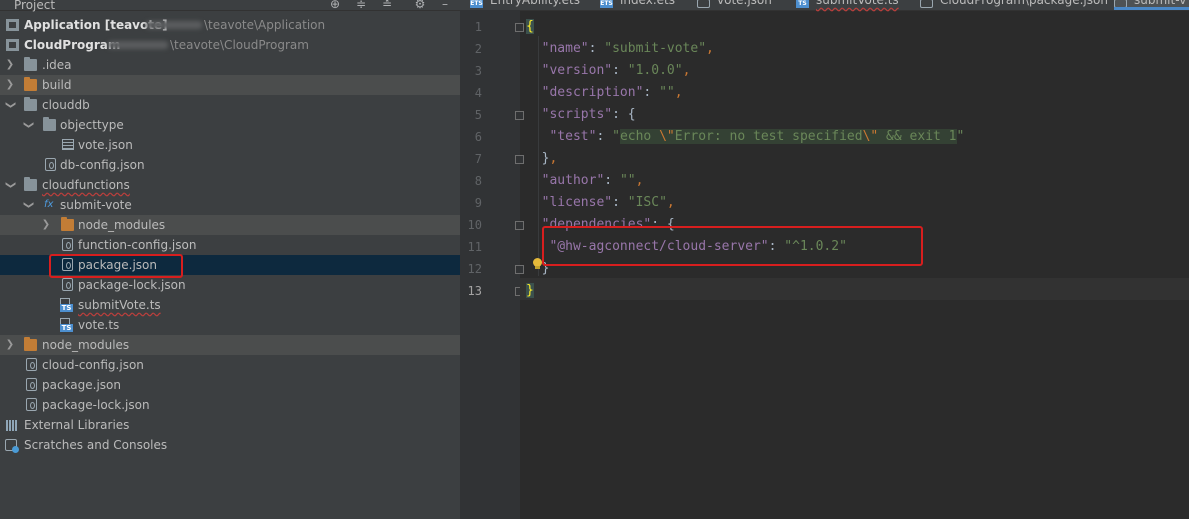 The height and width of the screenshot is (519, 1189). What do you see at coordinates (917, 136) in the screenshot?
I see `json-string: && exit 1` at bounding box center [917, 136].